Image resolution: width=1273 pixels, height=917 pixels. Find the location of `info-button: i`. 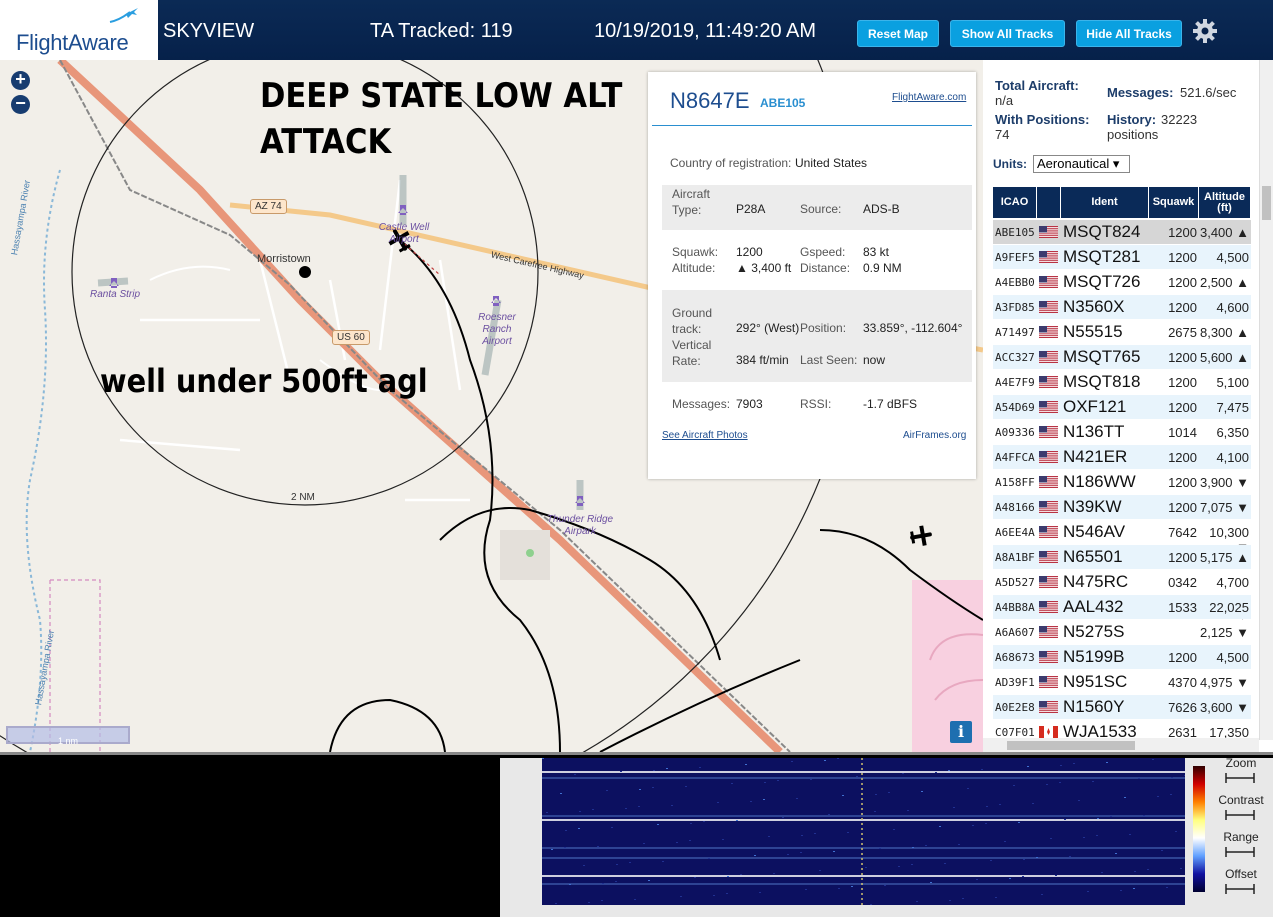

info-button: i is located at coordinates (961, 732).